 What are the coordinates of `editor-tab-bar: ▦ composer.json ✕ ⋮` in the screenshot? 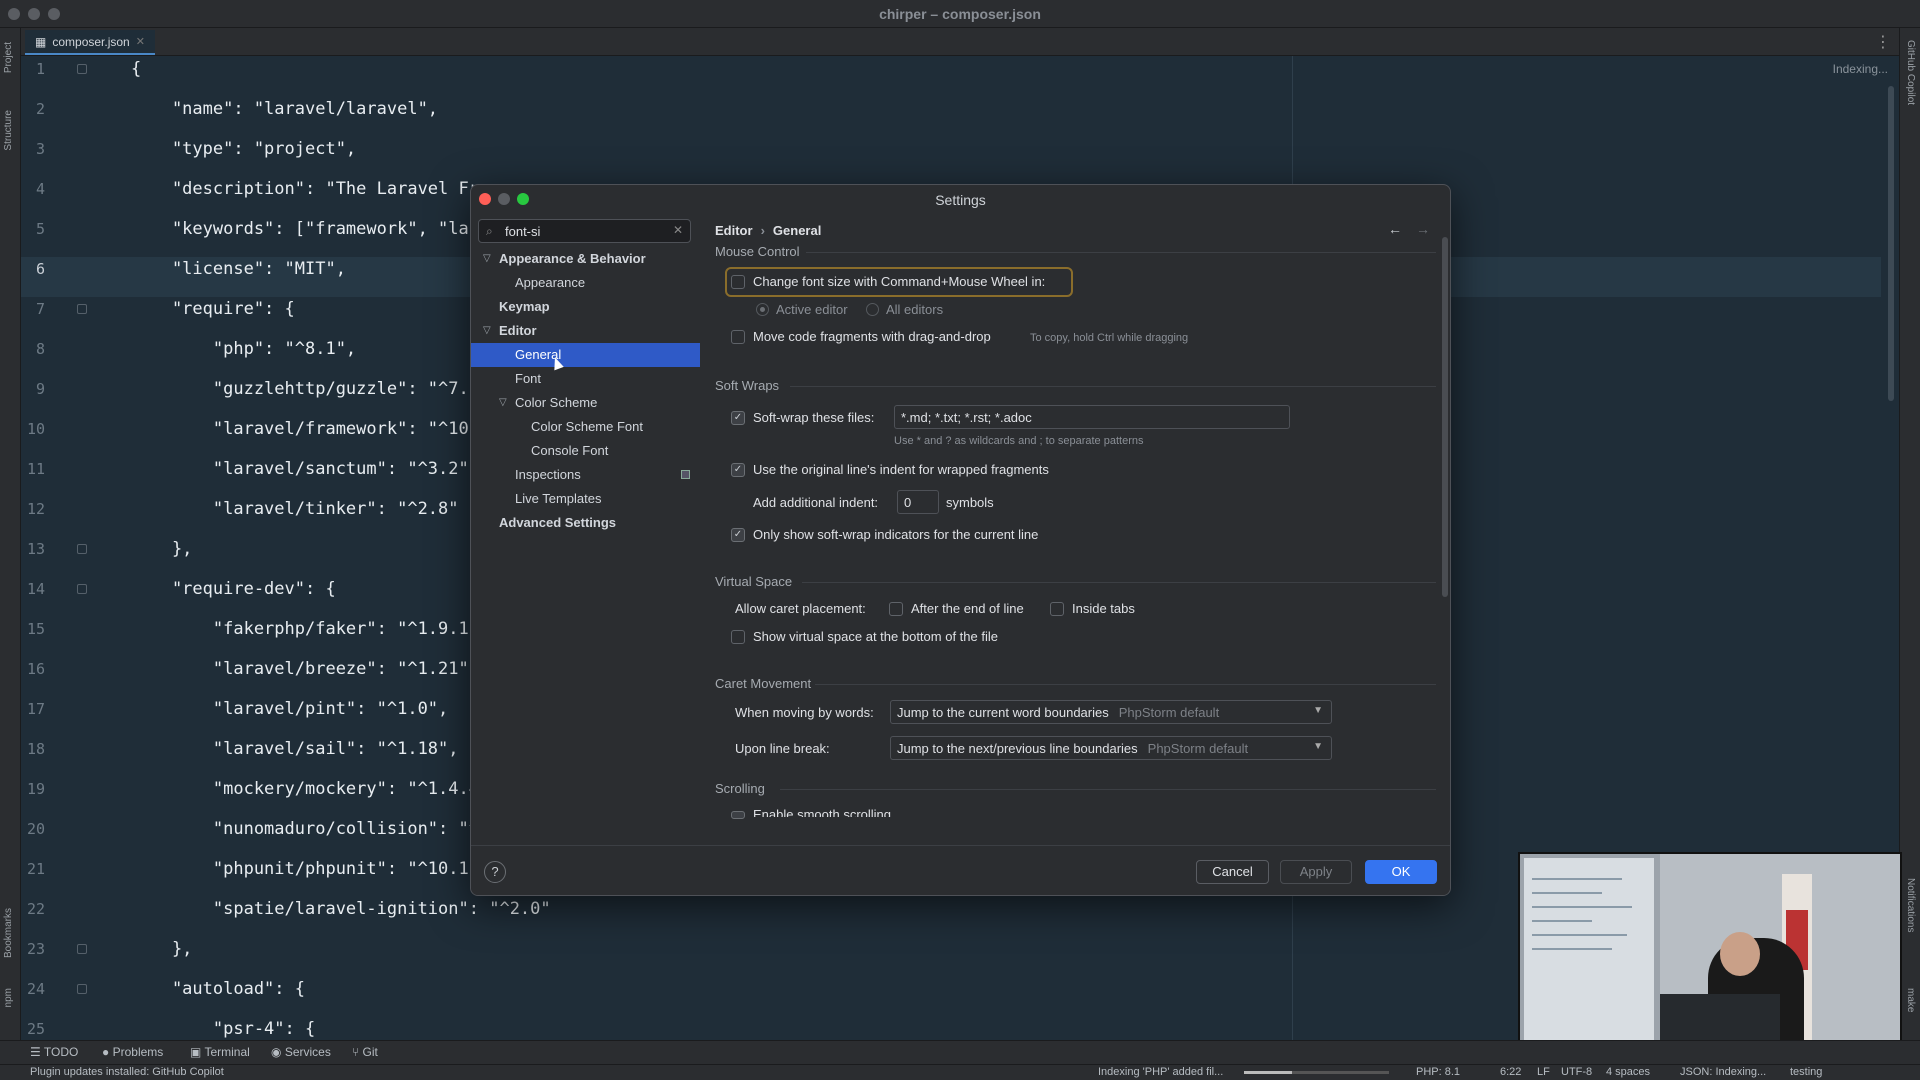 It's located at (960, 42).